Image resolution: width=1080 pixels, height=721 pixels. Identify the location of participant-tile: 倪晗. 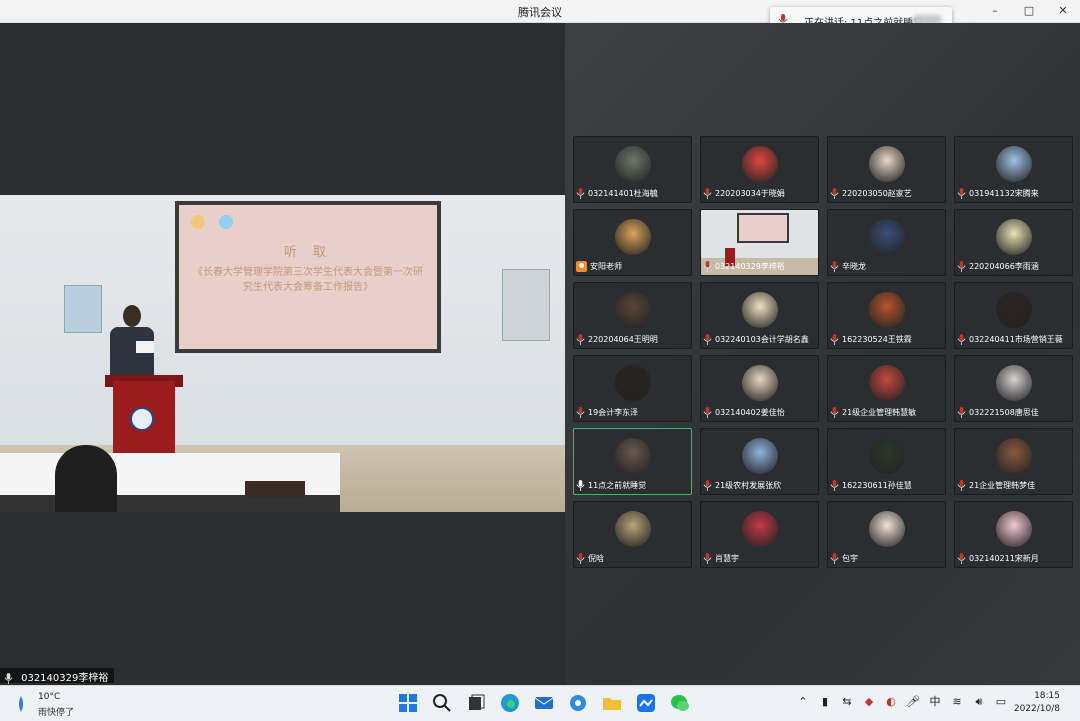
(632, 534).